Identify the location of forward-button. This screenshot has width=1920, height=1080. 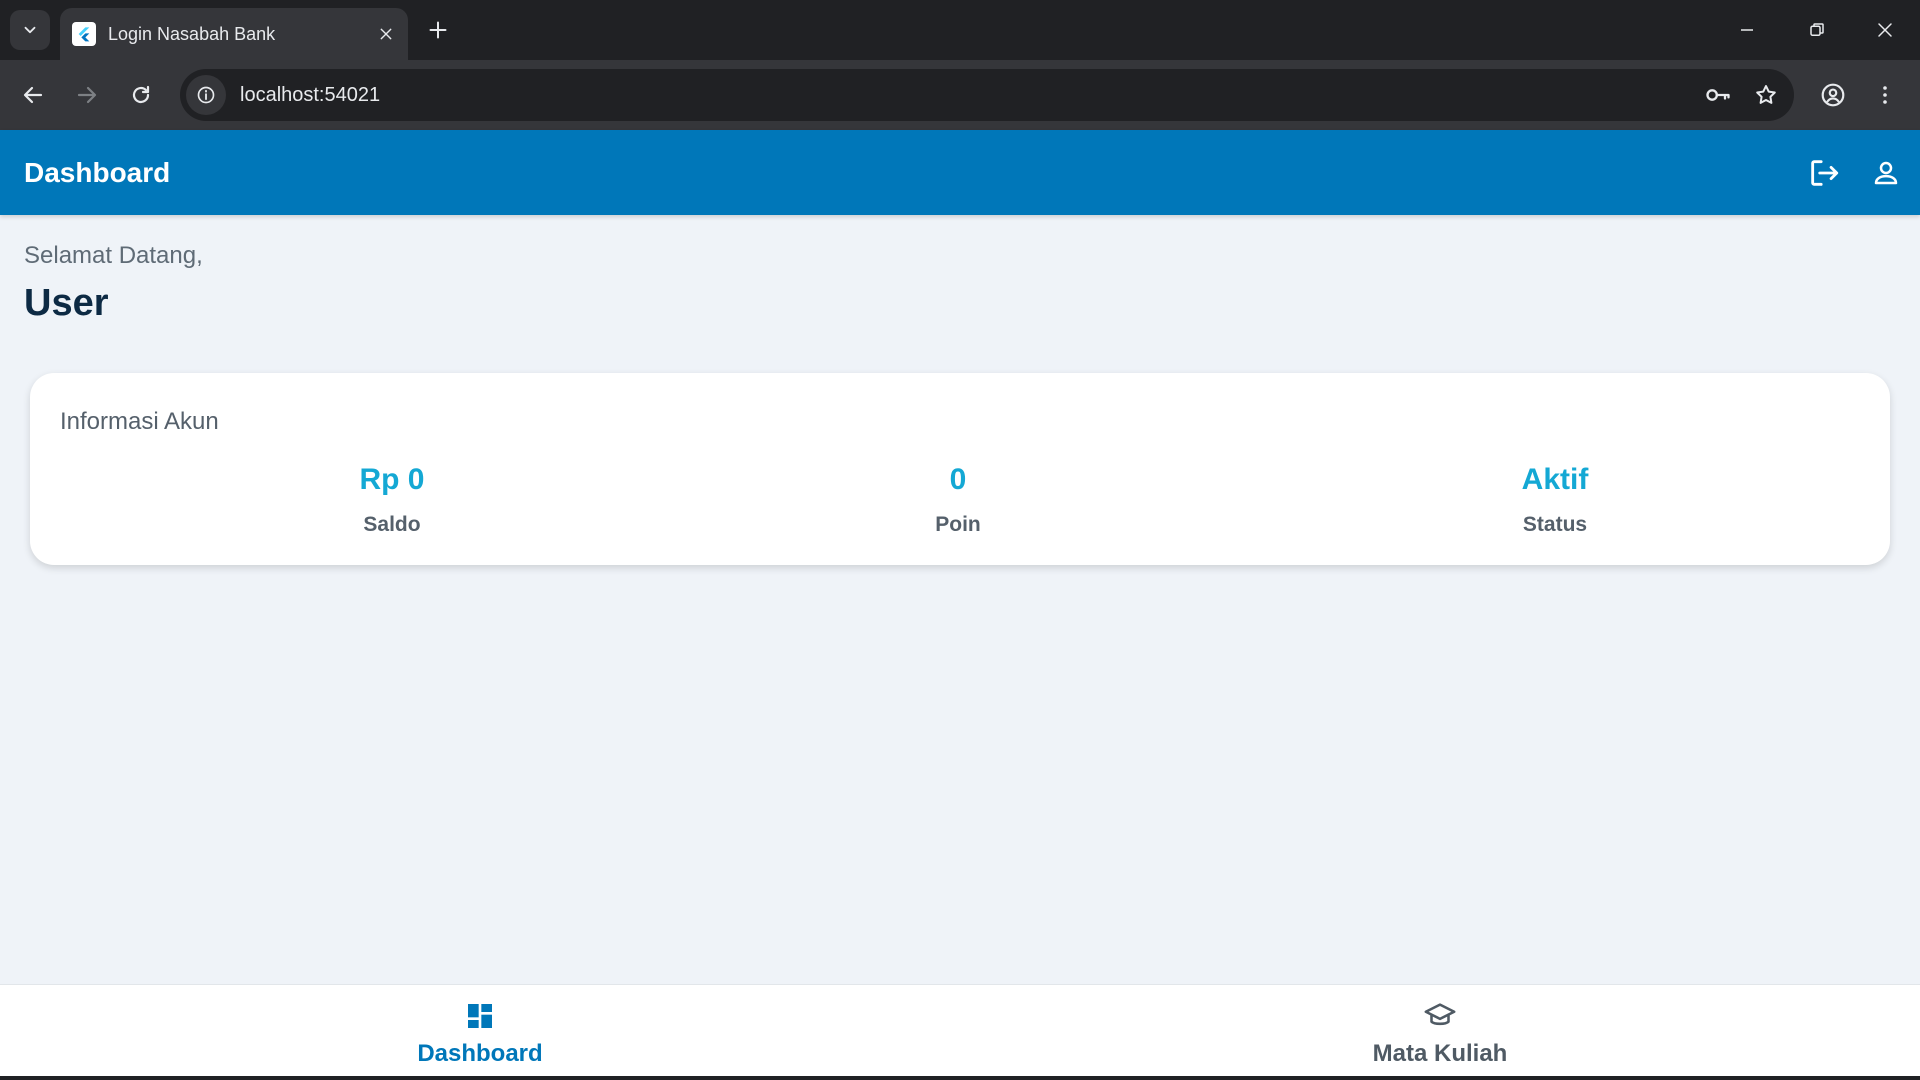
(87, 95).